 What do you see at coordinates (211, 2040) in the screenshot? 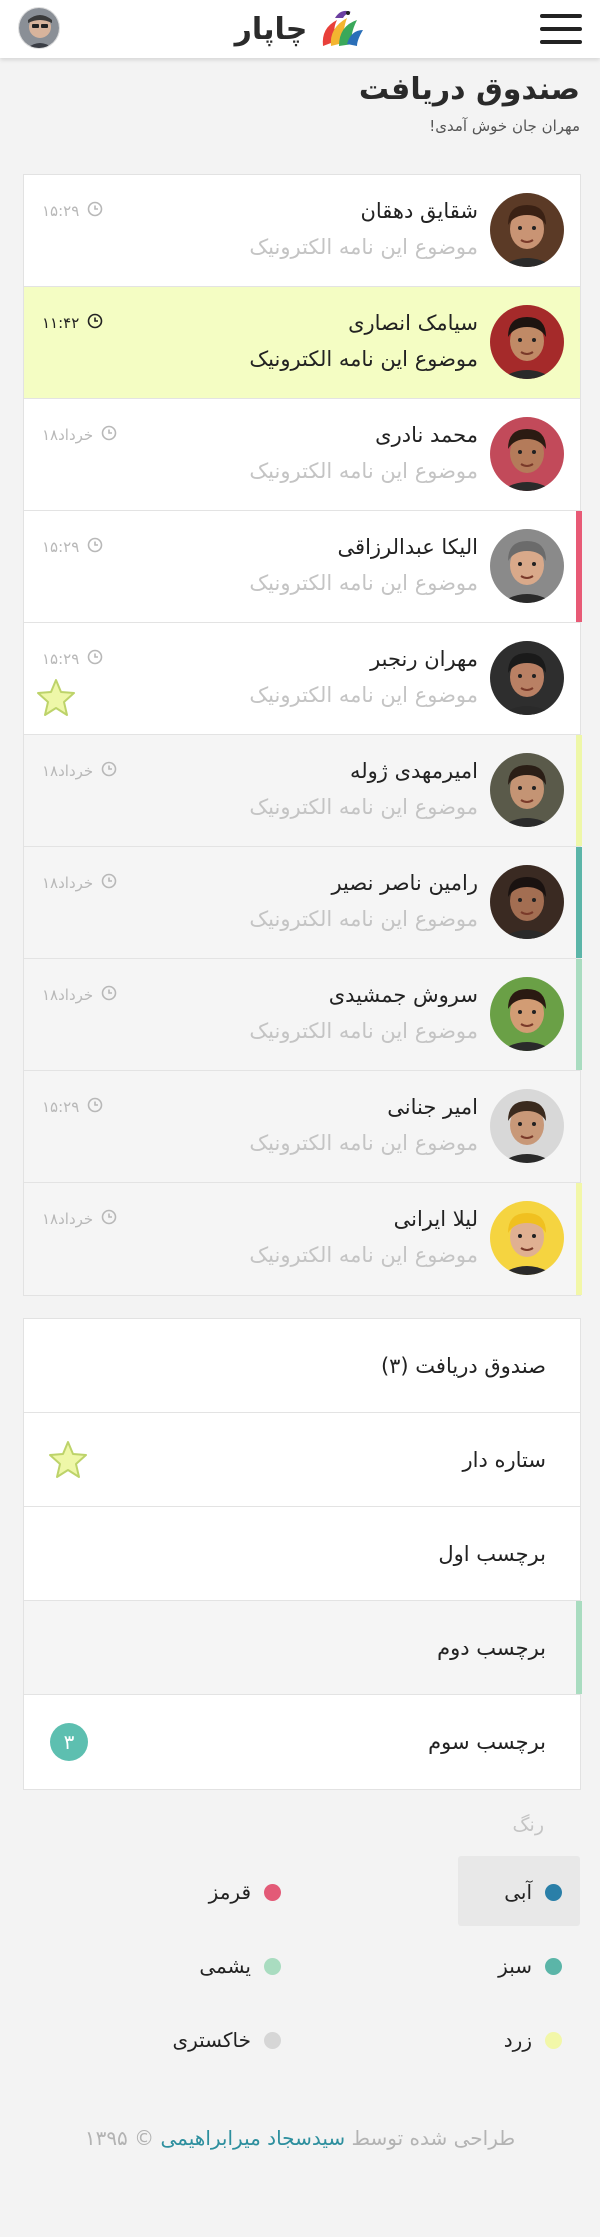
I see `color-label: خاکستری` at bounding box center [211, 2040].